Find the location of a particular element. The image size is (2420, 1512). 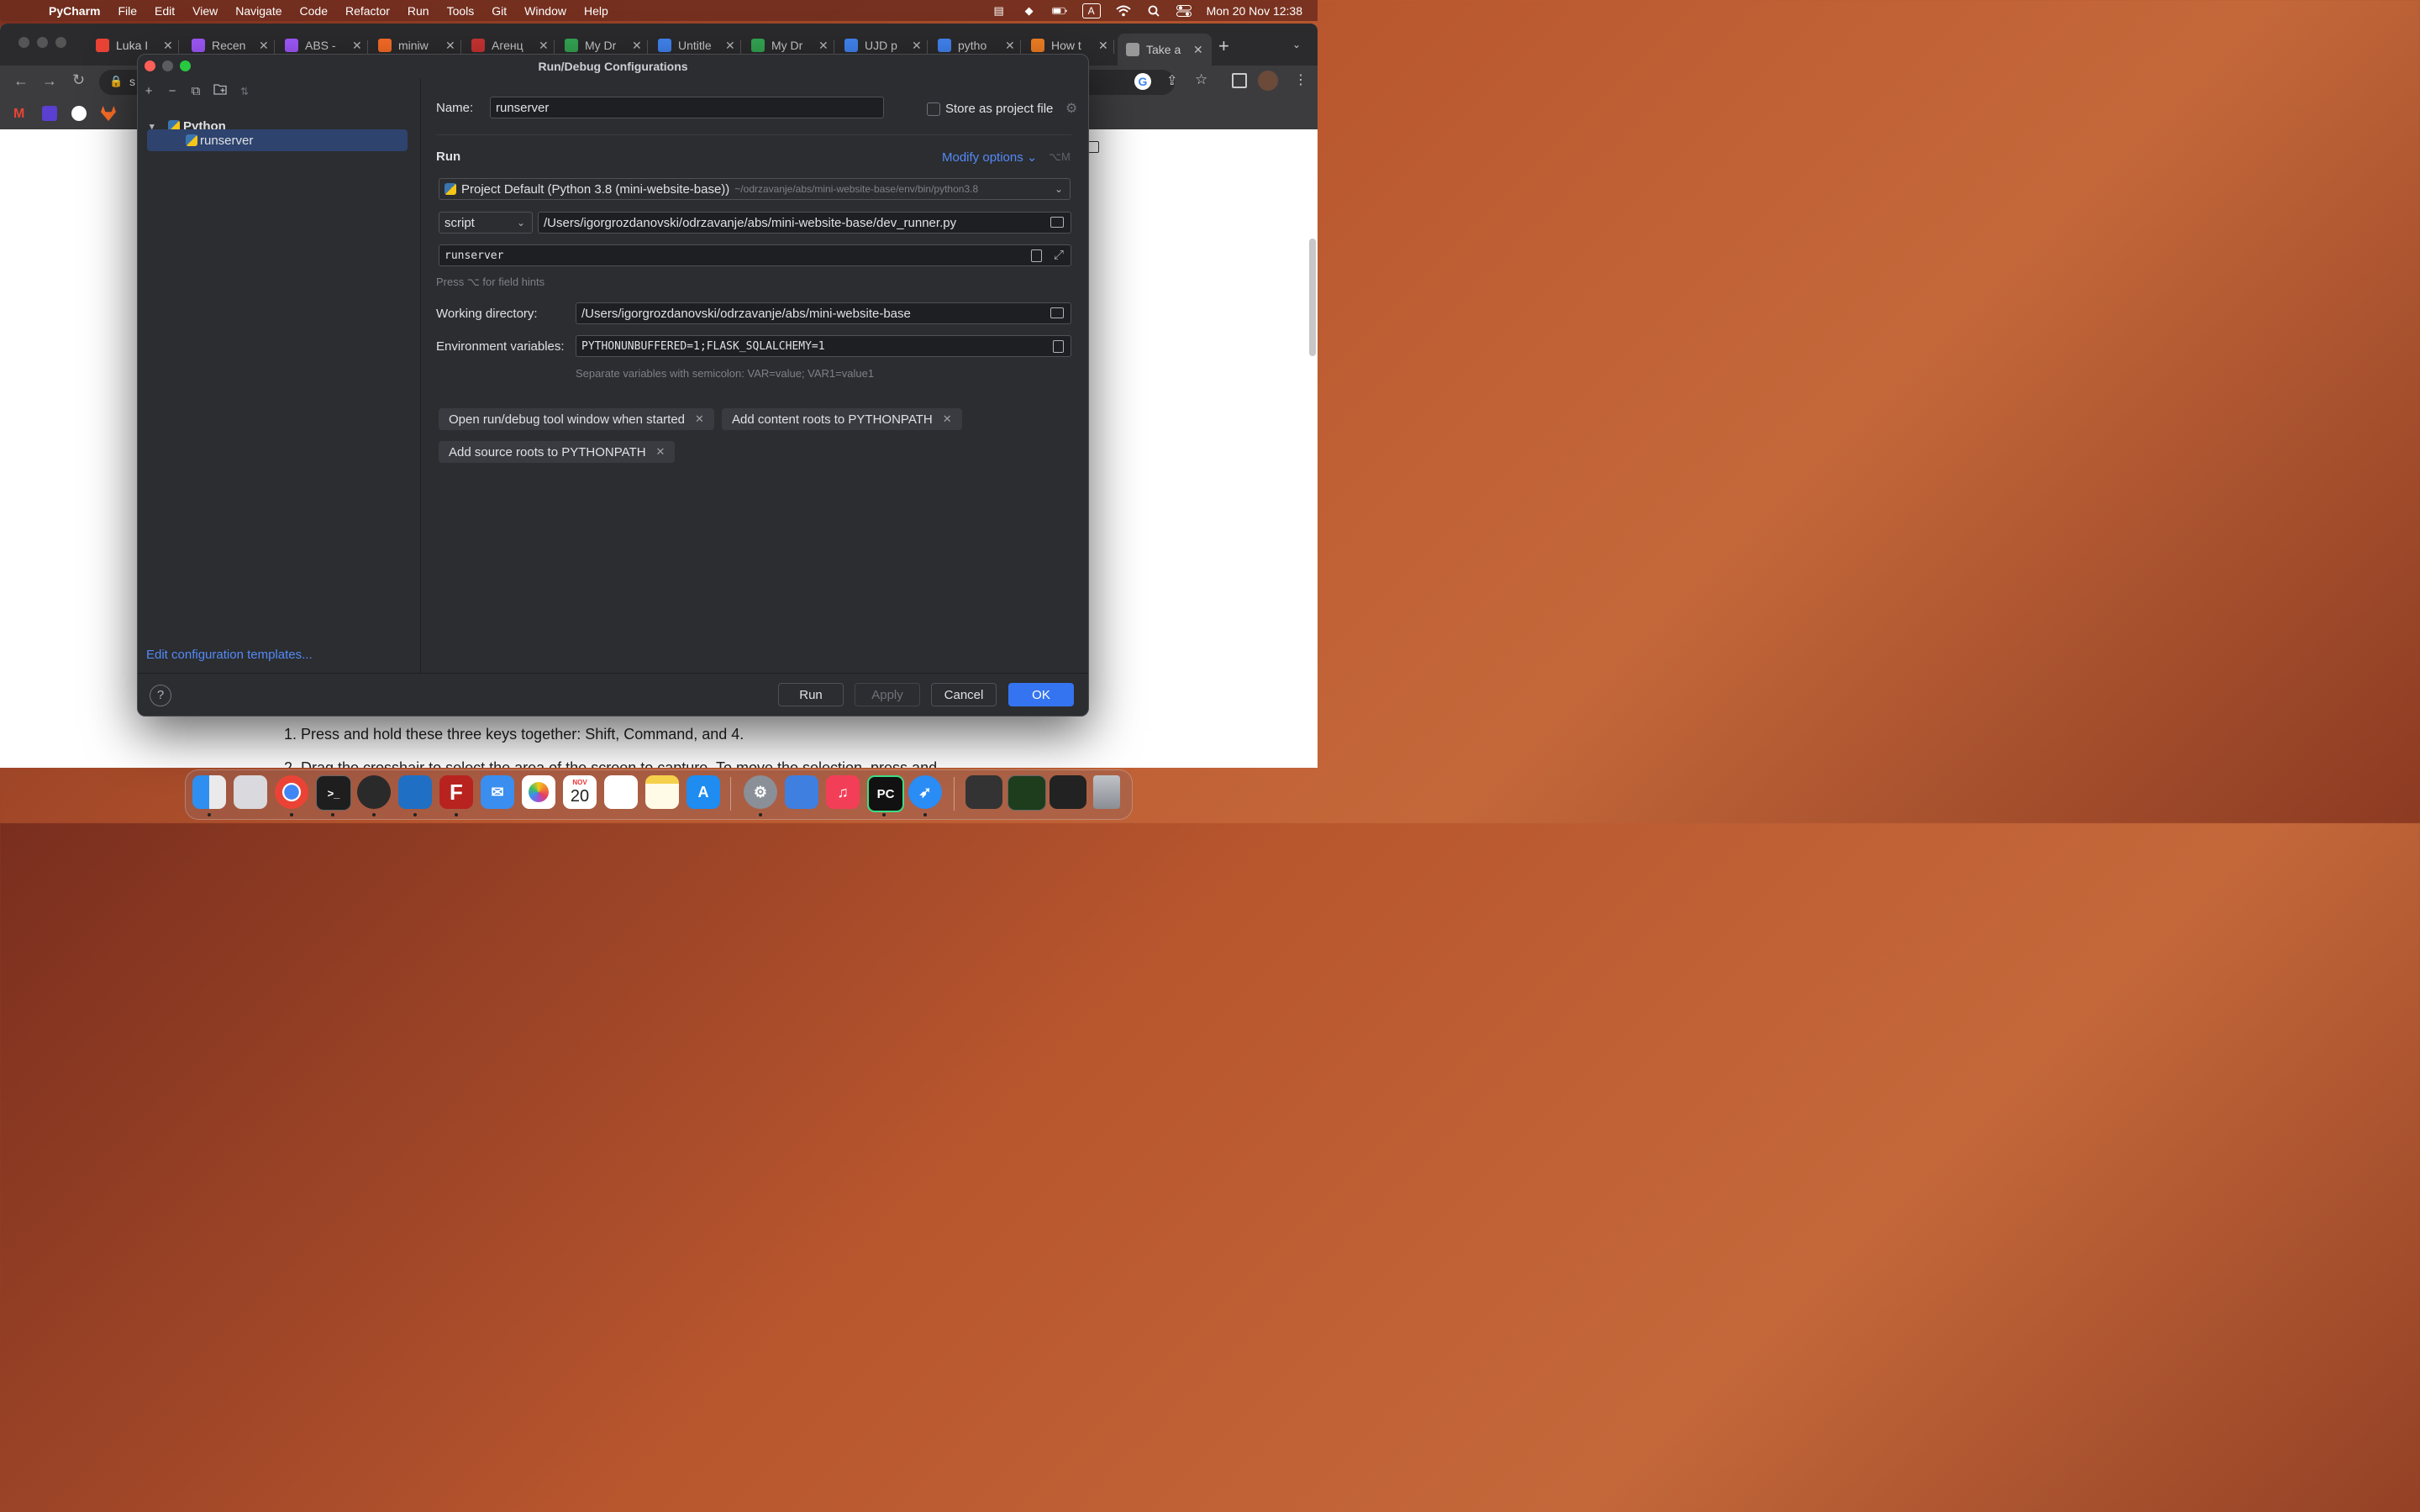

stamp-icon: ▤ is located at coordinates (999, 10).